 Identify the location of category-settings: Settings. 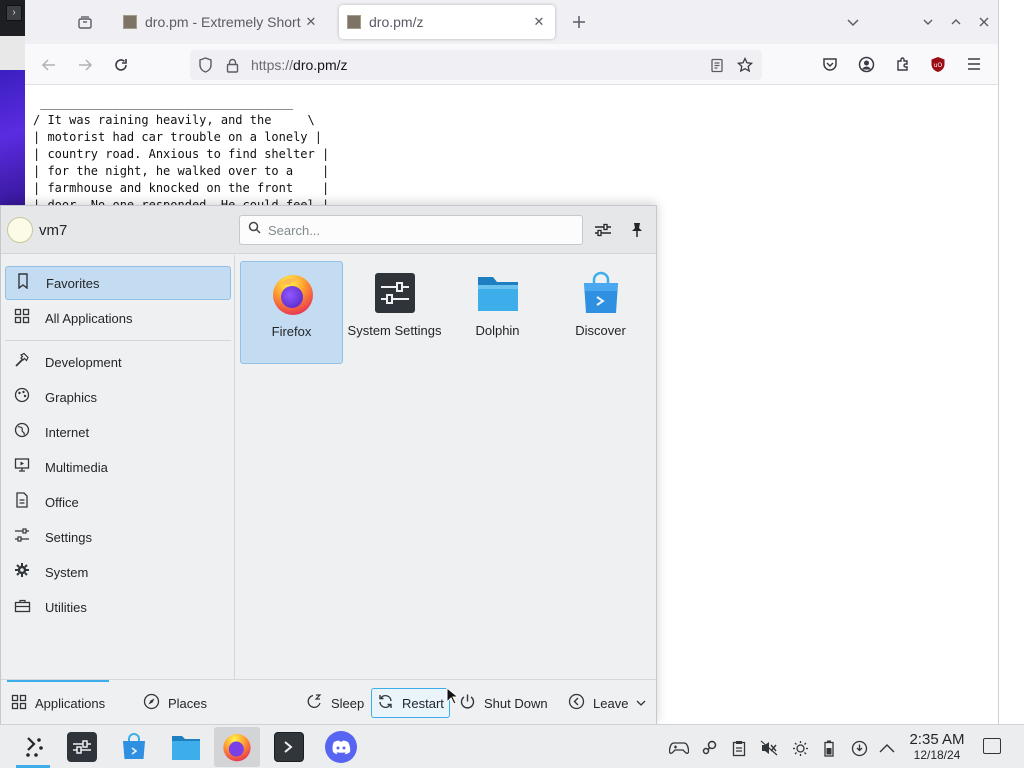
(118, 537).